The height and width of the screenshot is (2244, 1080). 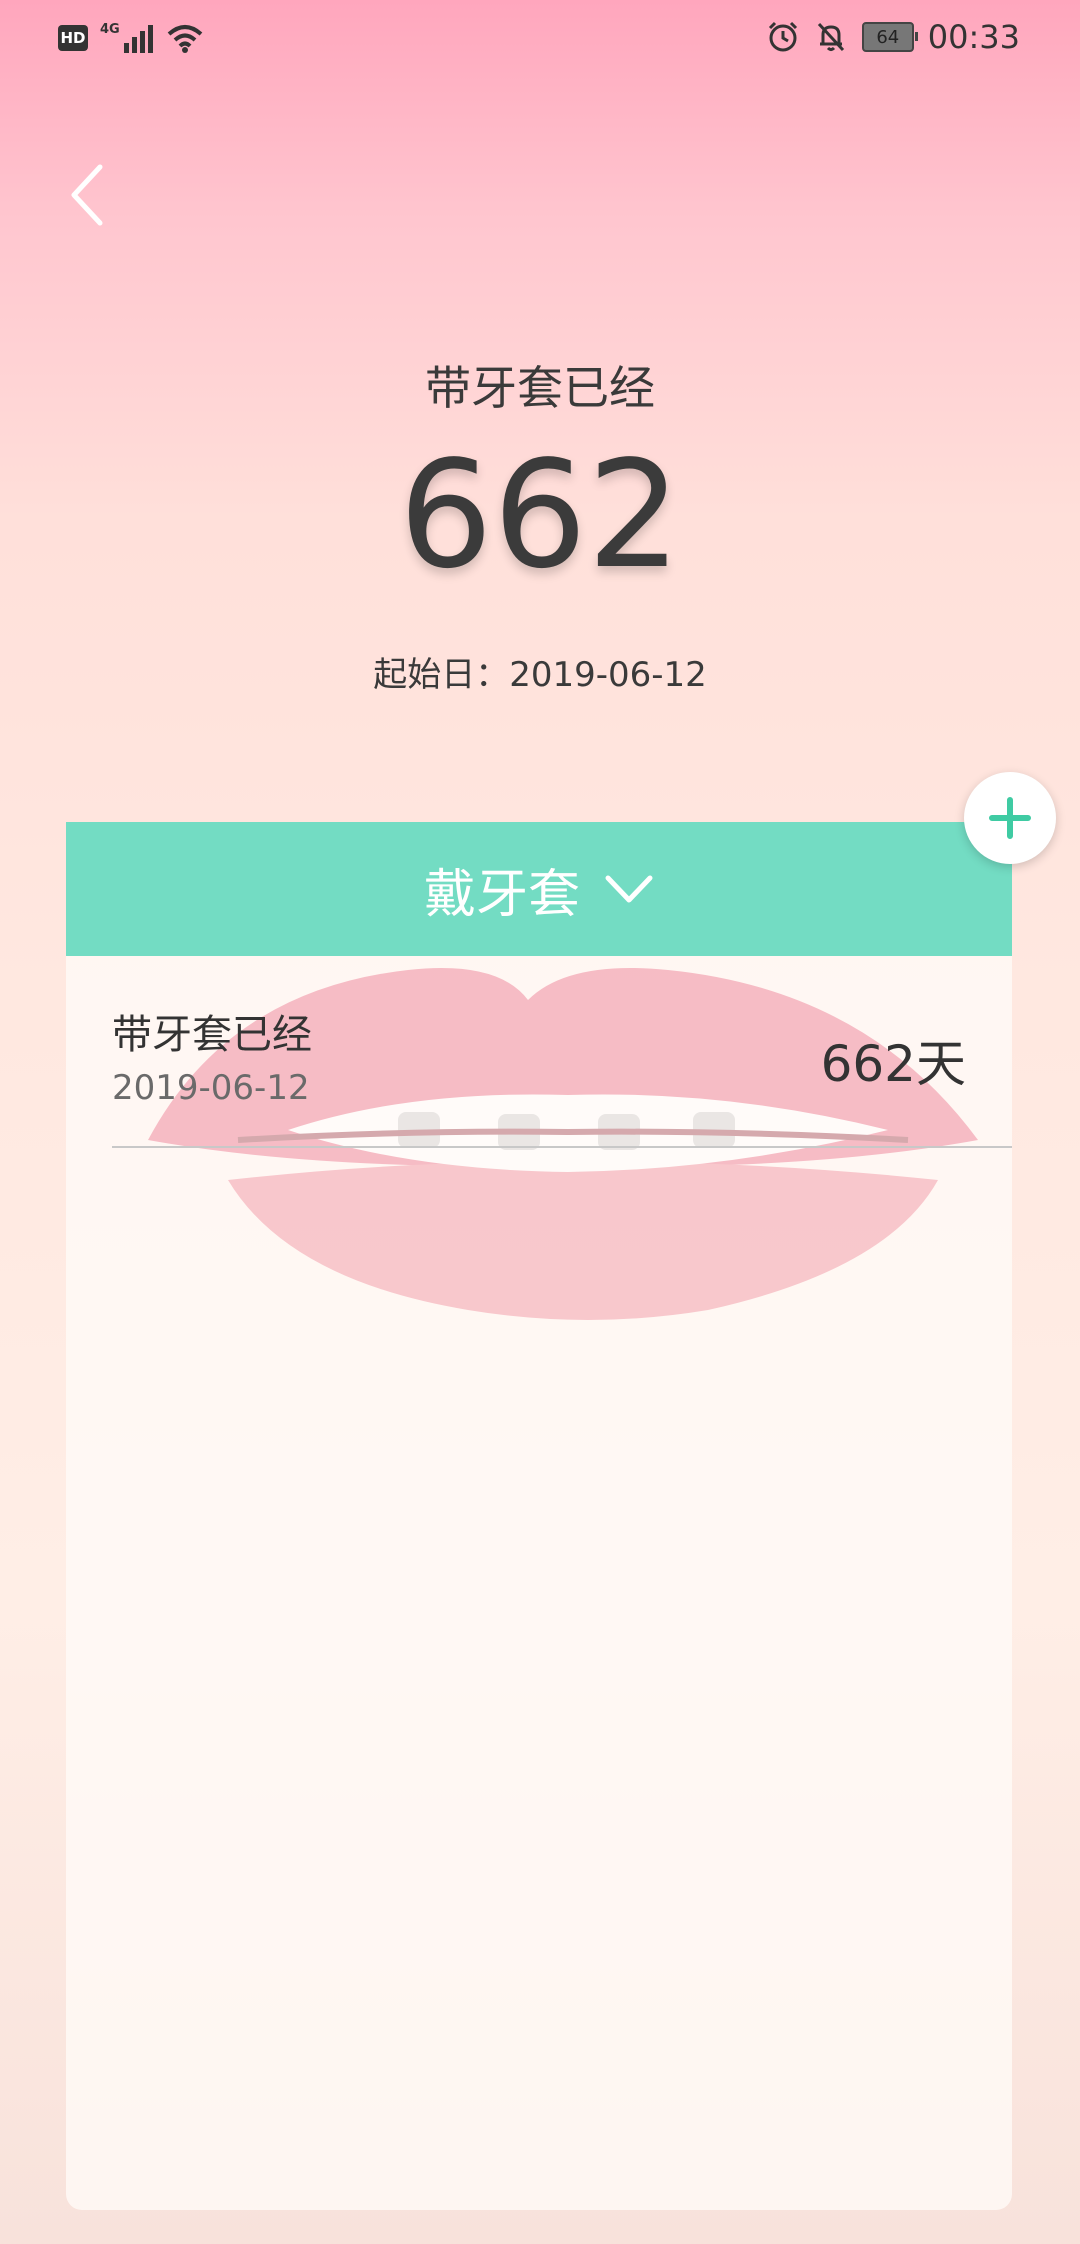 I want to click on chevron-down-icon, so click(x=629, y=889).